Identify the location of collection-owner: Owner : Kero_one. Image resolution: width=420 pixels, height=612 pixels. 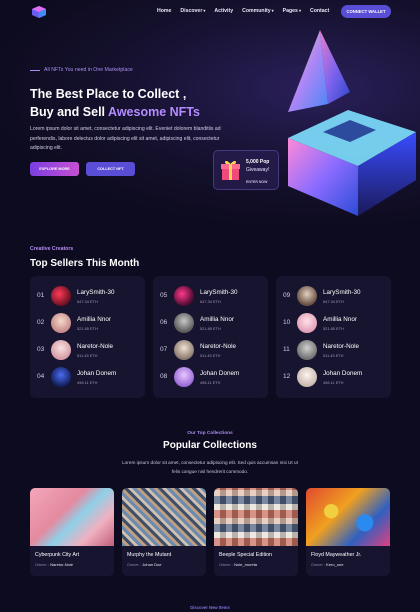
(327, 564).